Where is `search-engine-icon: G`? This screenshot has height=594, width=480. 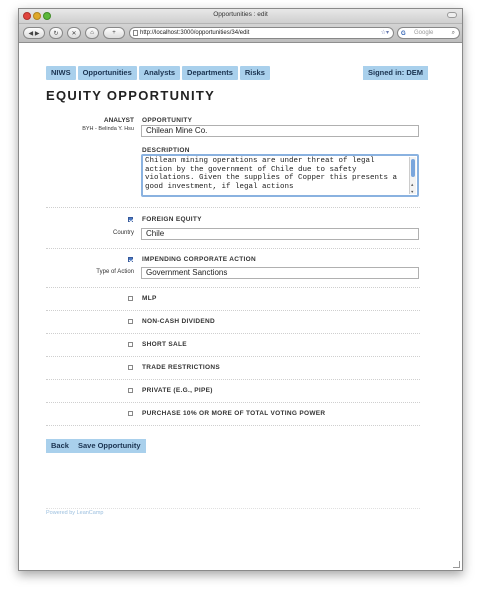 search-engine-icon: G is located at coordinates (406, 33).